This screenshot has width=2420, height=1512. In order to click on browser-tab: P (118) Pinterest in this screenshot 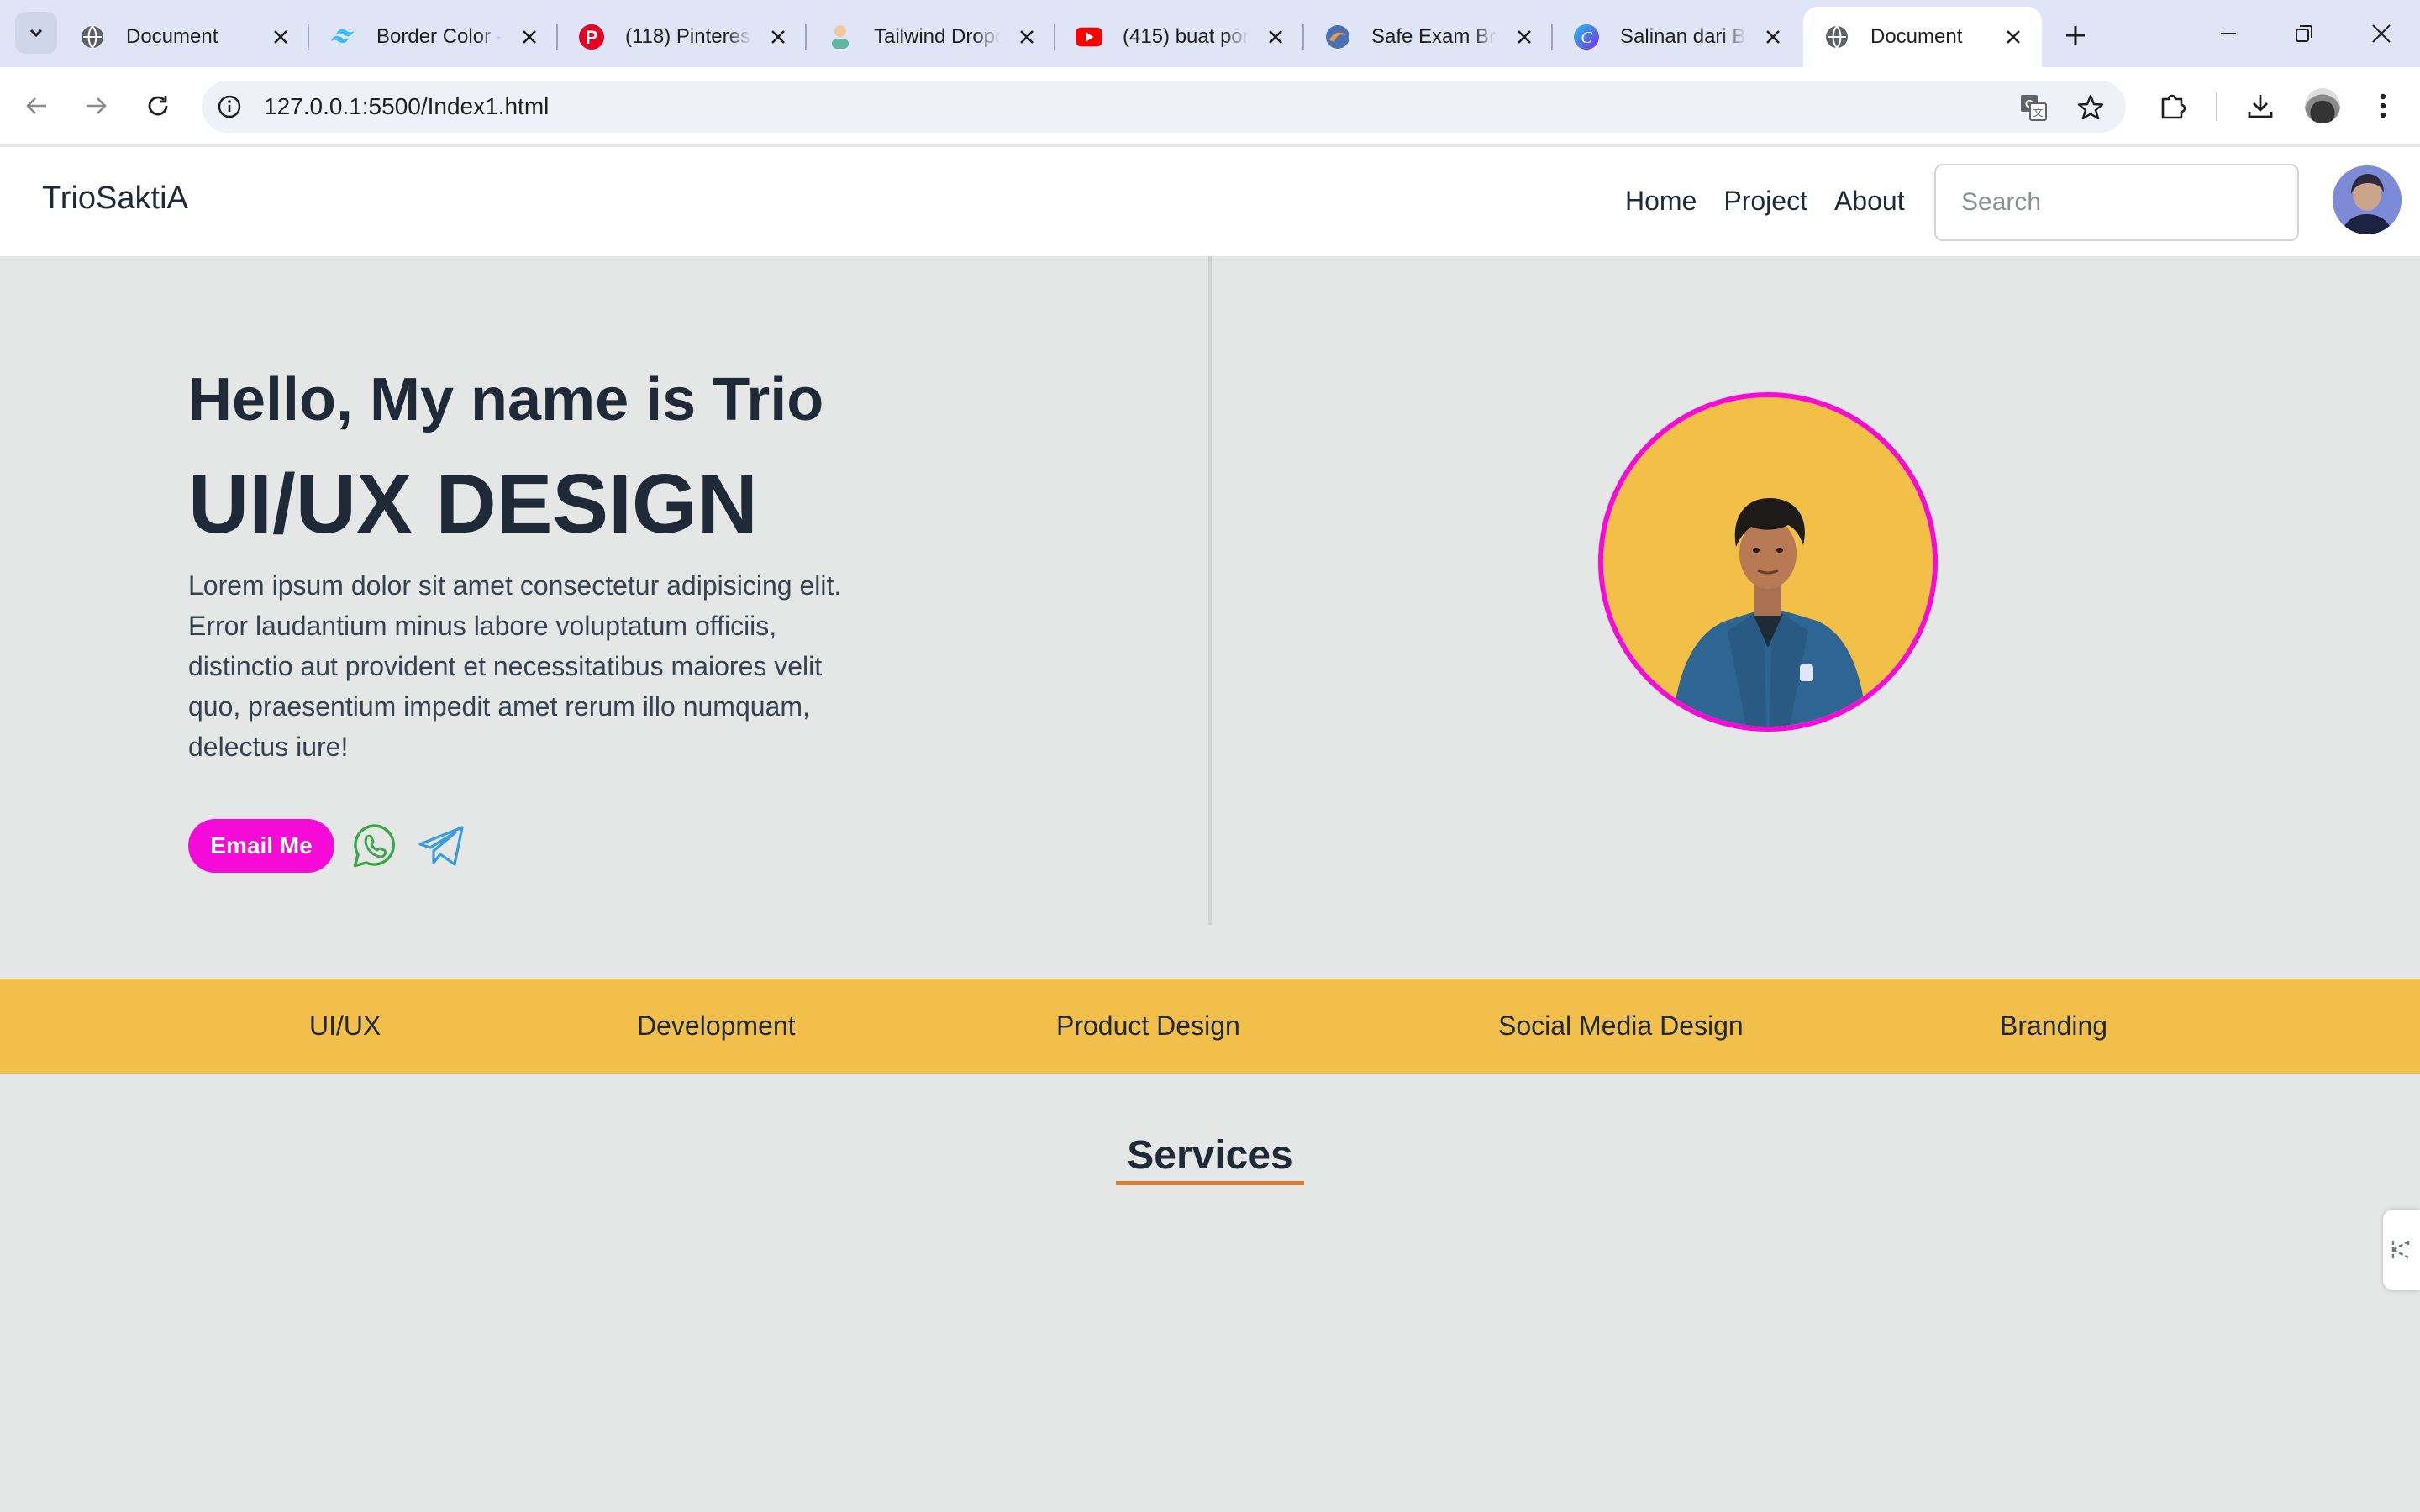, I will do `click(682, 37)`.